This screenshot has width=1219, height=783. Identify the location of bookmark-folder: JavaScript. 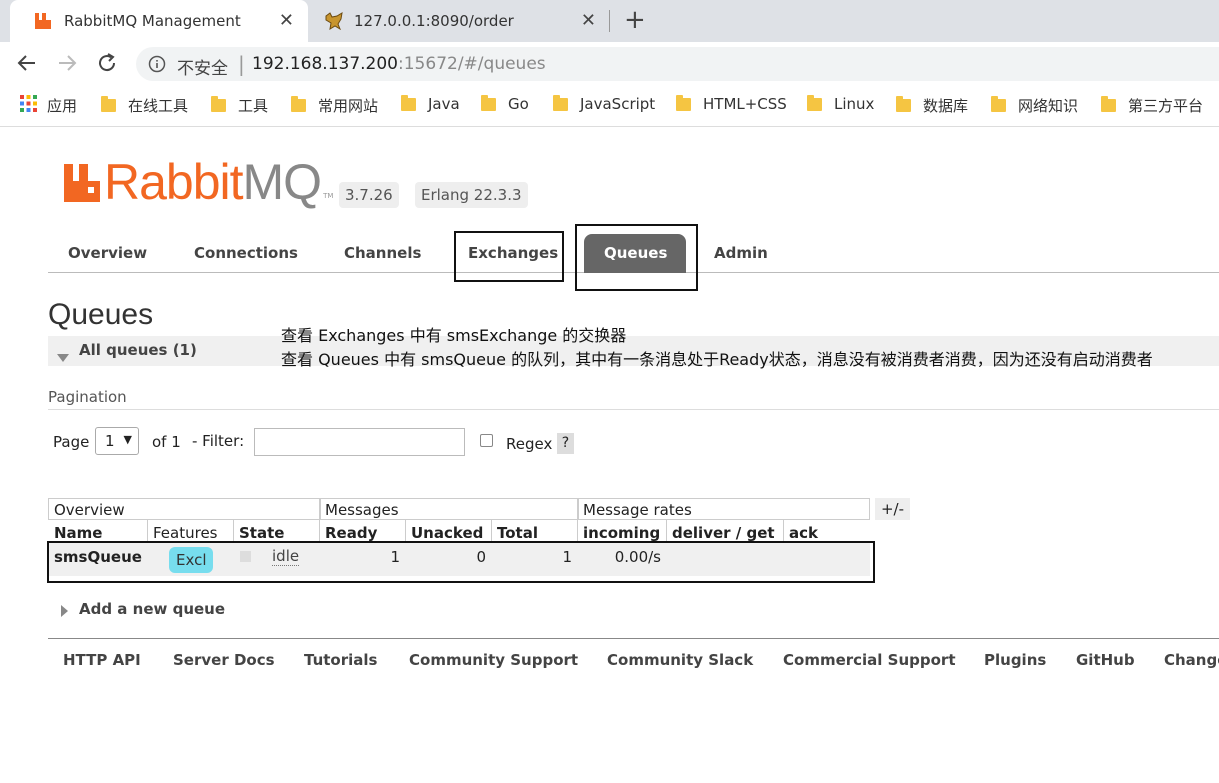
(604, 103).